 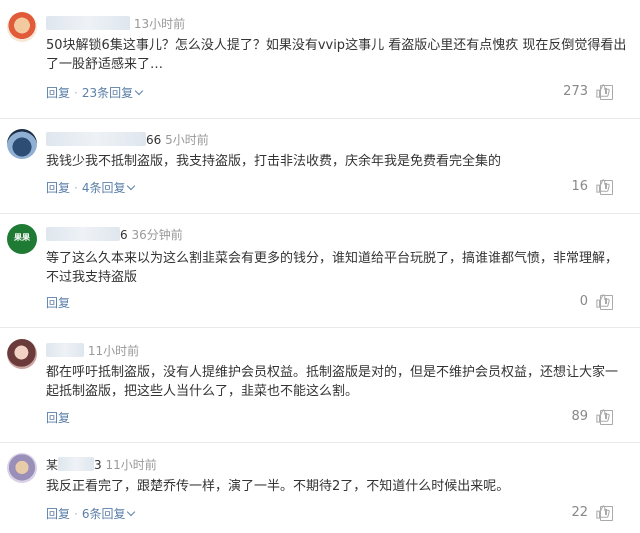 What do you see at coordinates (154, 140) in the screenshot?
I see `username-suffix: 66` at bounding box center [154, 140].